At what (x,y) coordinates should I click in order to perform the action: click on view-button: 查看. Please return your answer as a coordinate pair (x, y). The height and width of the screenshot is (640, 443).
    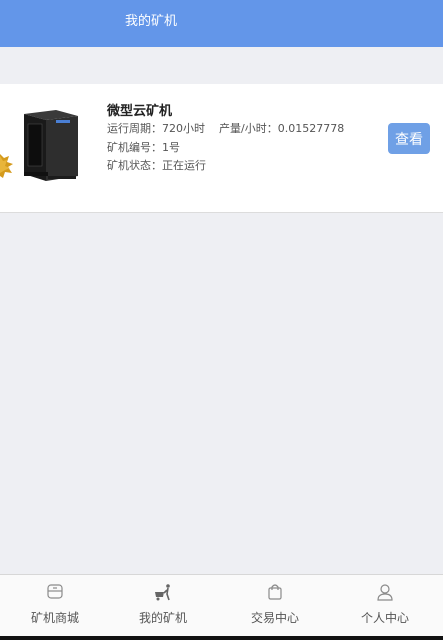
    Looking at the image, I should click on (409, 138).